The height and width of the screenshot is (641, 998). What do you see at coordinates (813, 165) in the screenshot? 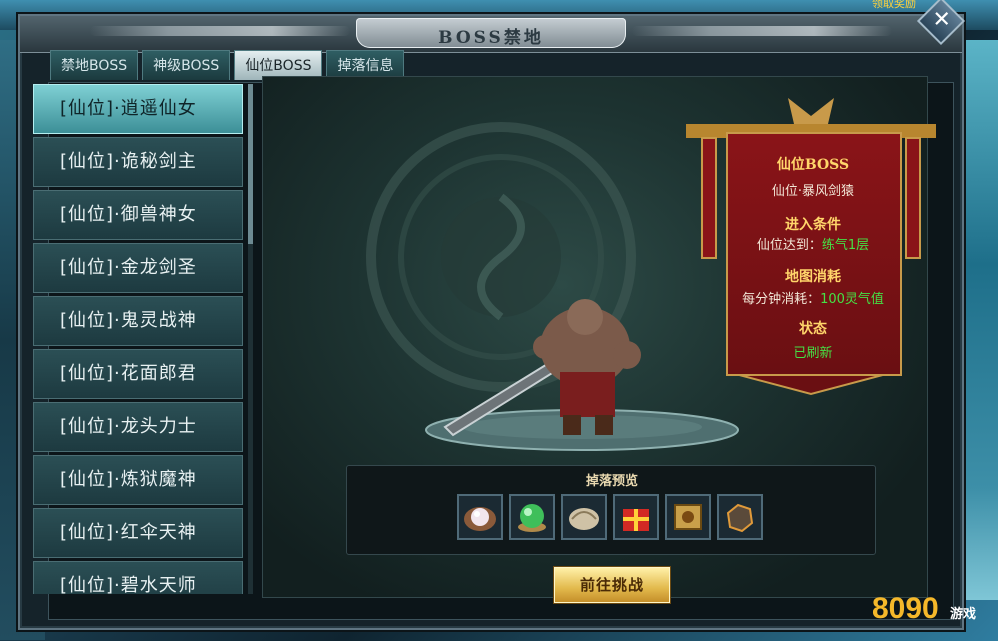
I see `info-header: 仙位BOSS` at bounding box center [813, 165].